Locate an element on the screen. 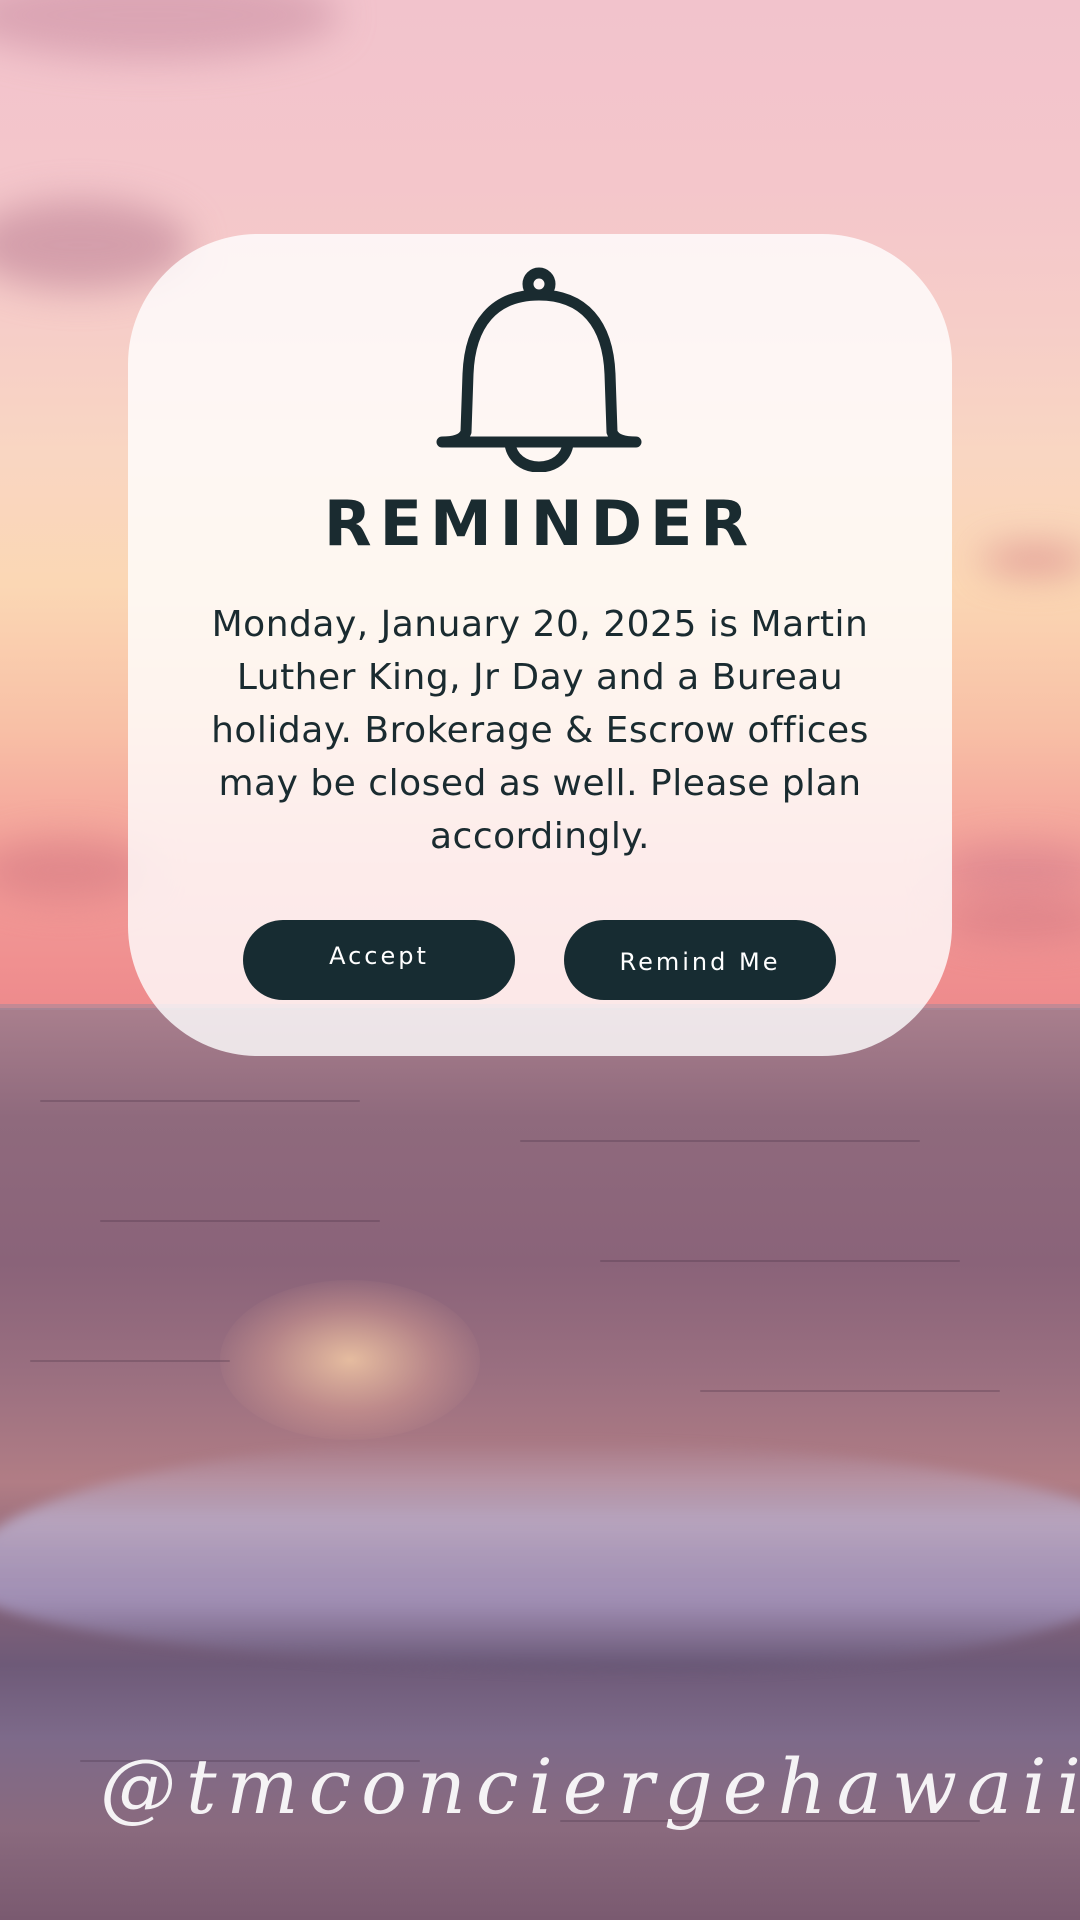  remind-me-button: Remind Me is located at coordinates (700, 960).